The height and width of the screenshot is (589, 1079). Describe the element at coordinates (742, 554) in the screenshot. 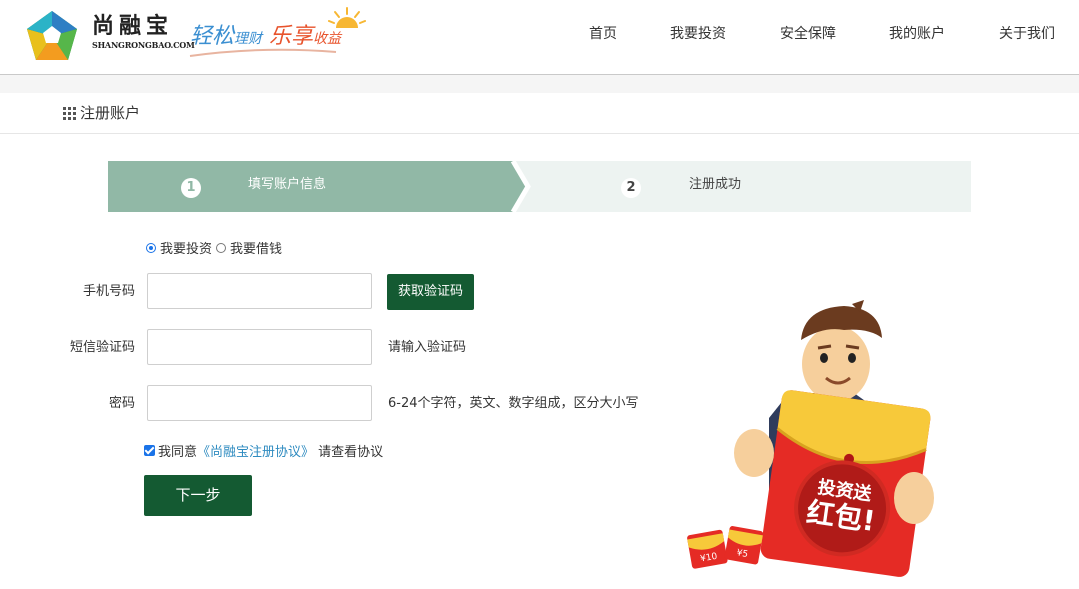

I see `coin-5: ¥5` at that location.